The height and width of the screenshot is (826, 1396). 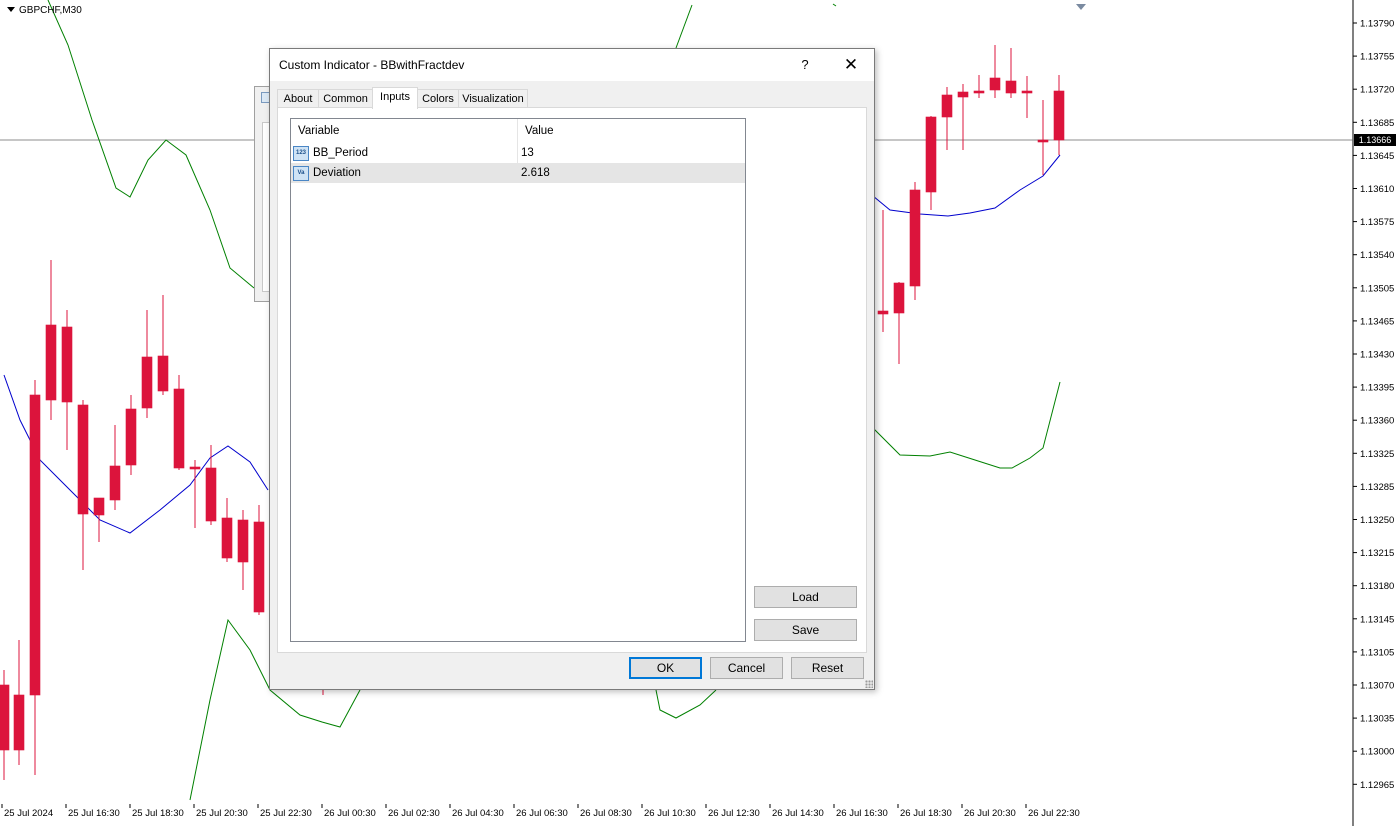 What do you see at coordinates (1377, 222) in the screenshot?
I see `price-tick-label: 1.13575` at bounding box center [1377, 222].